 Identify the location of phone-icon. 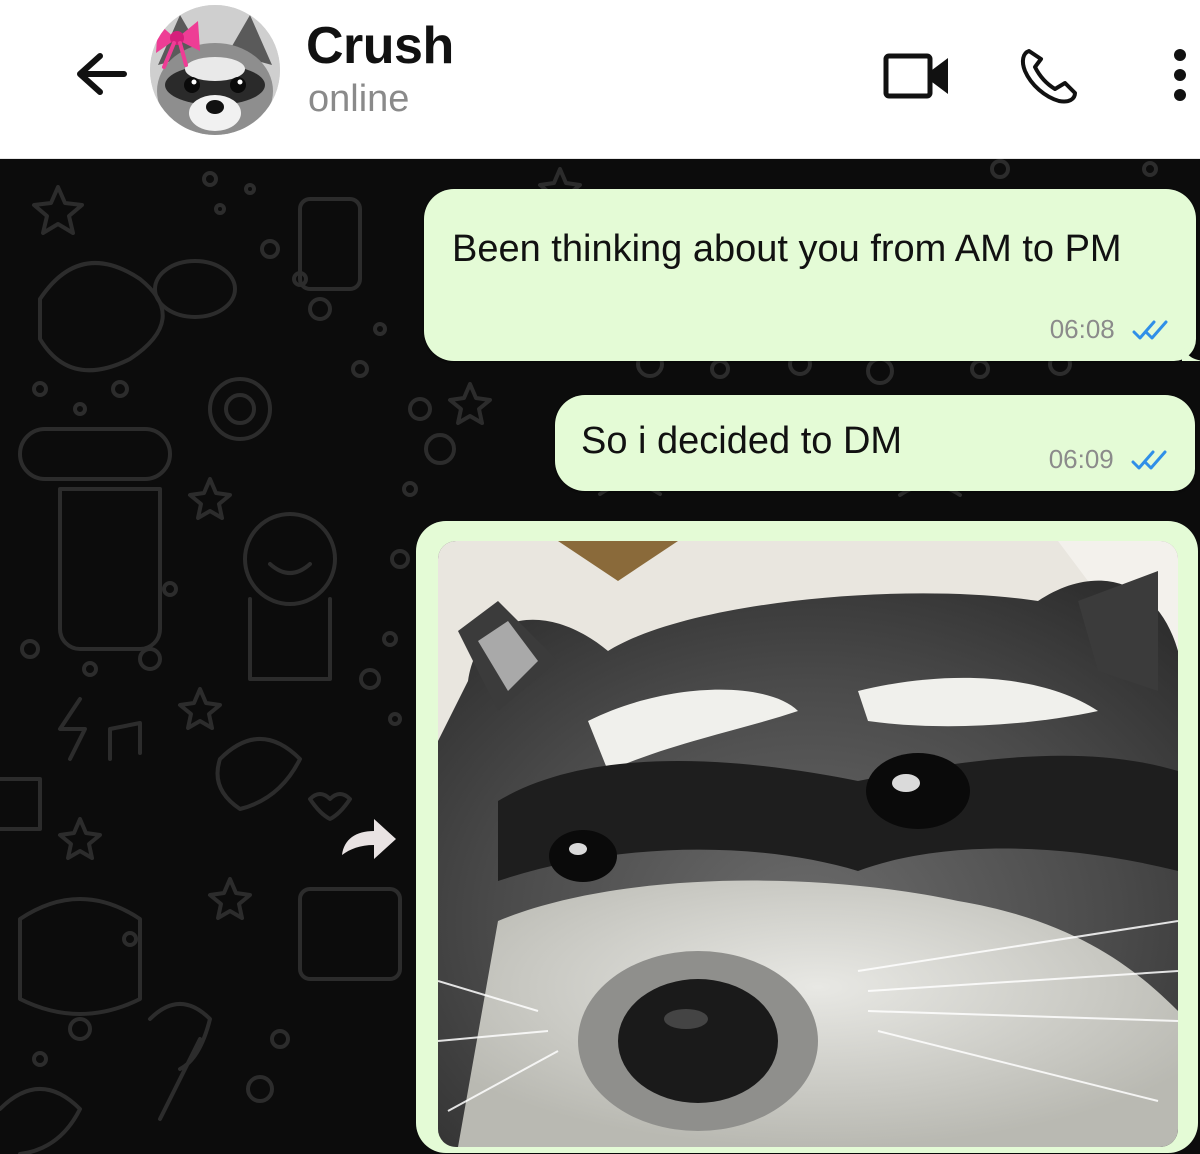
(1048, 76).